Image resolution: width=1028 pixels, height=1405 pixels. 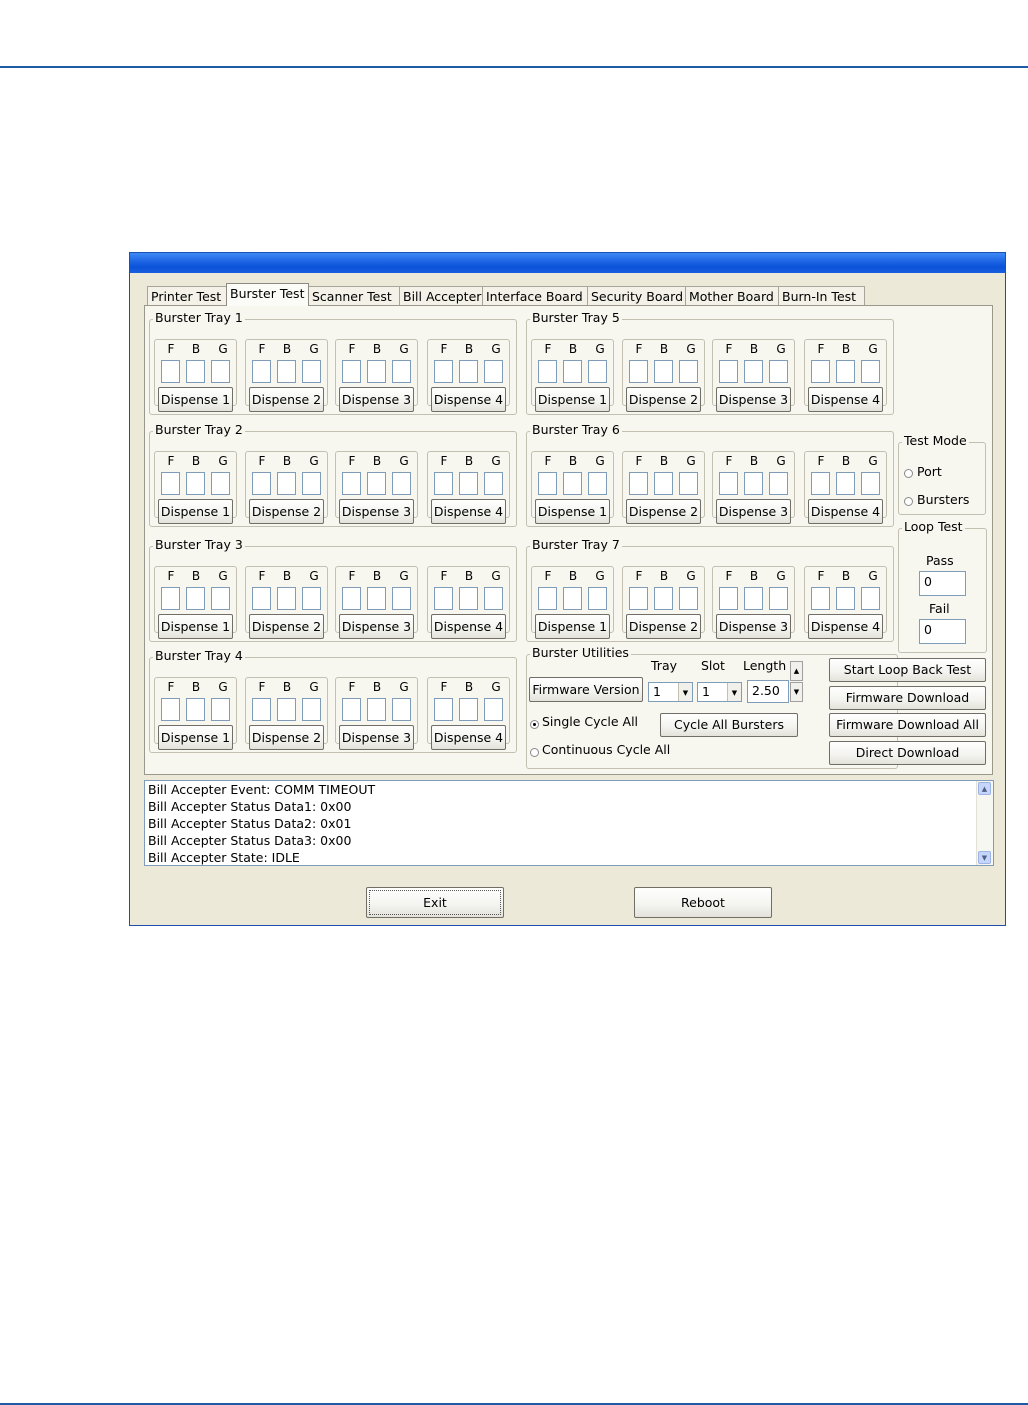 What do you see at coordinates (534, 752) in the screenshot?
I see `continuous-cycle-radio` at bounding box center [534, 752].